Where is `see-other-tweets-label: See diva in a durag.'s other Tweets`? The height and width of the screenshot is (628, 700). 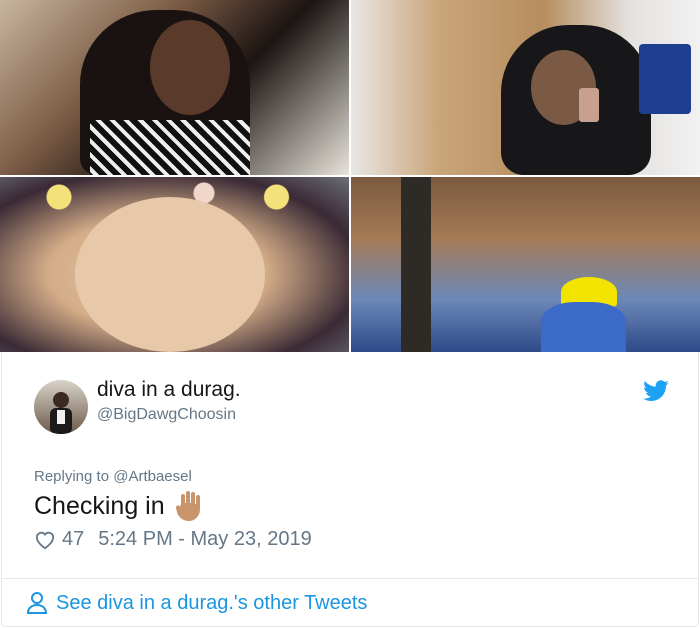
see-other-tweets-label: See diva in a durag.'s other Tweets is located at coordinates (211, 603).